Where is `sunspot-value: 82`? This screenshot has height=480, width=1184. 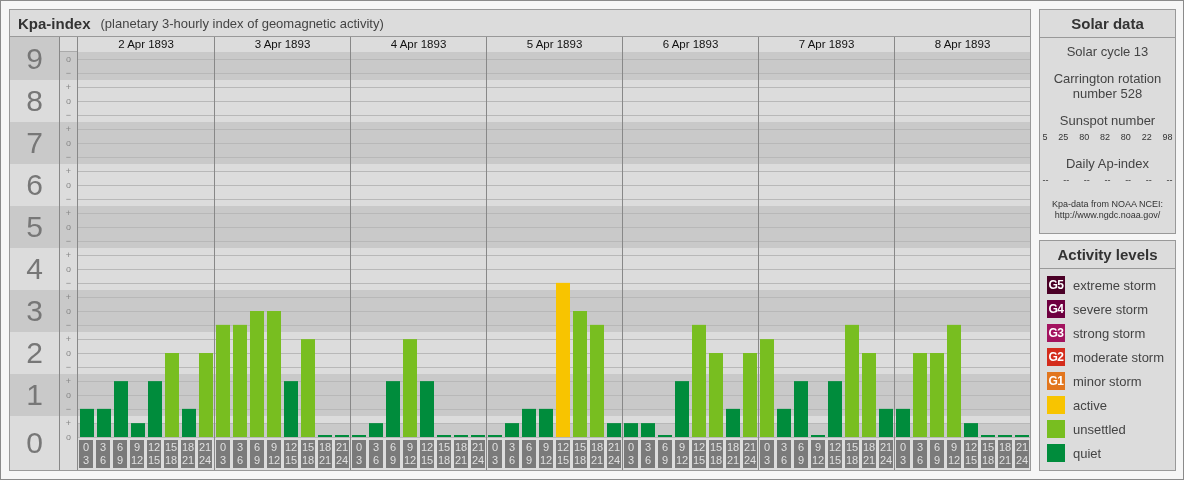 sunspot-value: 82 is located at coordinates (1105, 137).